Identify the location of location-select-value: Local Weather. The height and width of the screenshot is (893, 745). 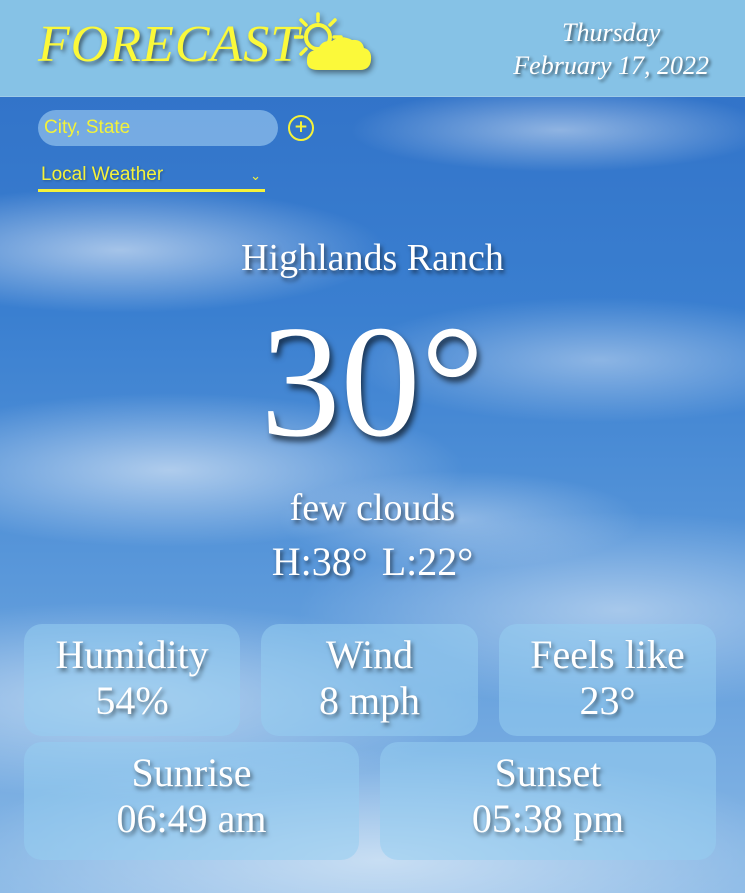
(102, 174).